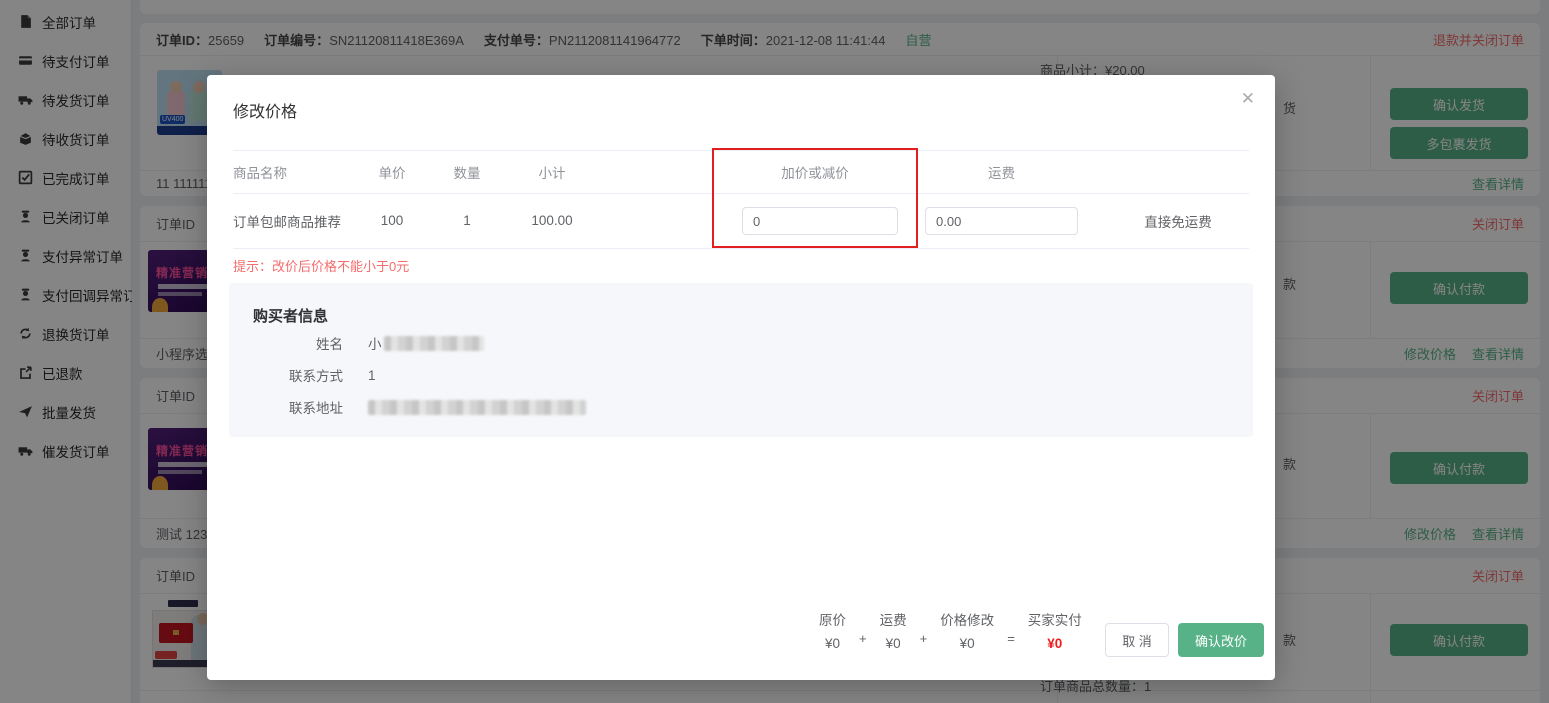 This screenshot has height=703, width=1549. I want to click on freight-label: 运费, so click(893, 620).